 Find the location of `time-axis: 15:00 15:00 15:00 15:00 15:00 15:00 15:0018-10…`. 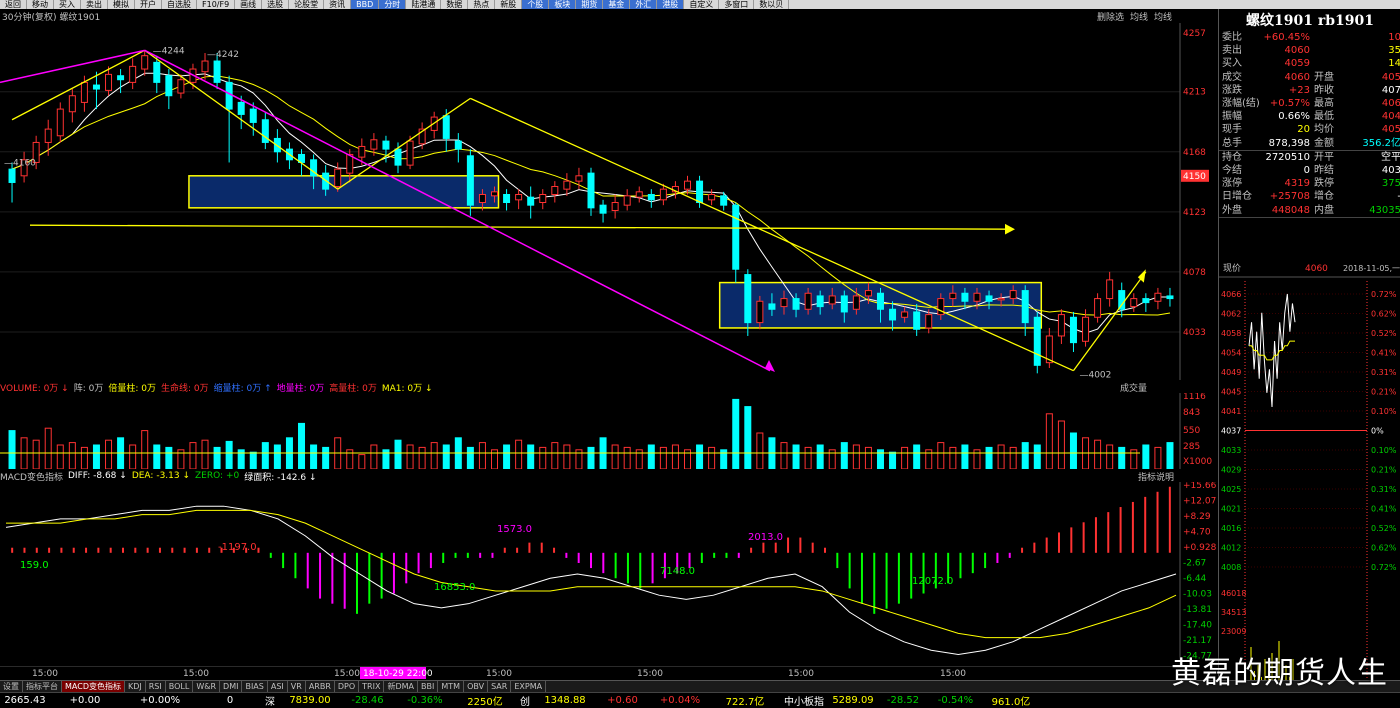

time-axis: 15:00 15:00 15:00 15:00 15:00 15:00 15:0018-10… is located at coordinates (590, 672).